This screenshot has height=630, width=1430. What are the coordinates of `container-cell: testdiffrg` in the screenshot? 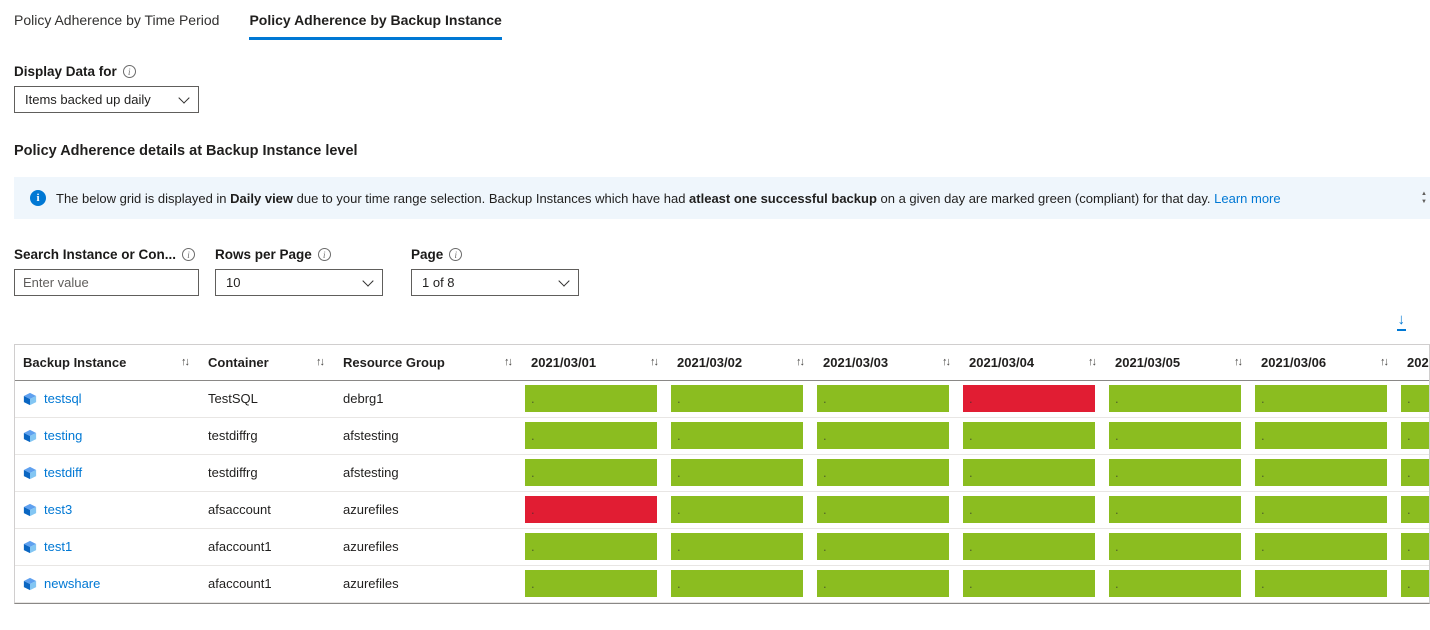 It's located at (267, 436).